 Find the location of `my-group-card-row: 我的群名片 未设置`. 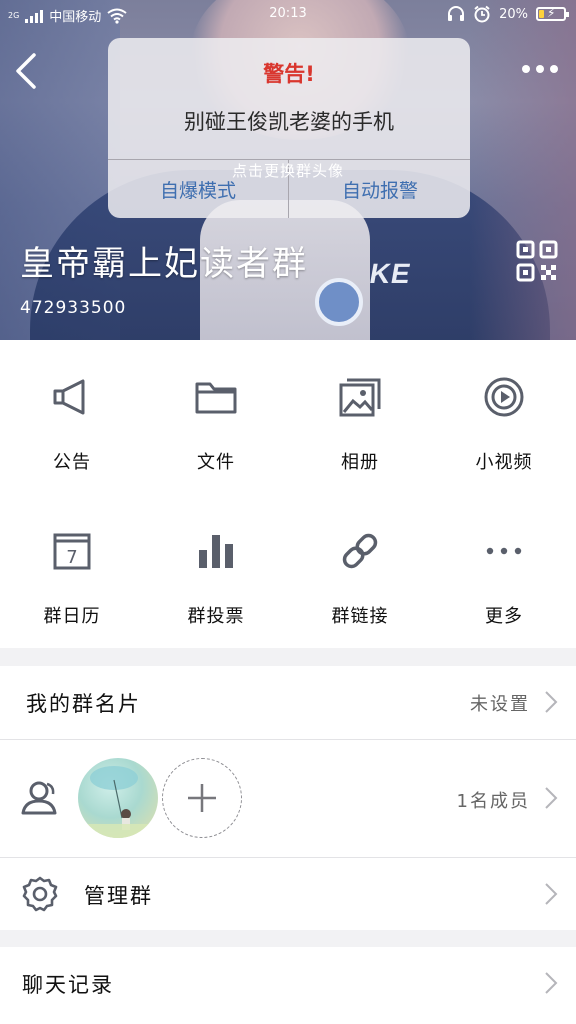

my-group-card-row: 我的群名片 未设置 is located at coordinates (288, 702).